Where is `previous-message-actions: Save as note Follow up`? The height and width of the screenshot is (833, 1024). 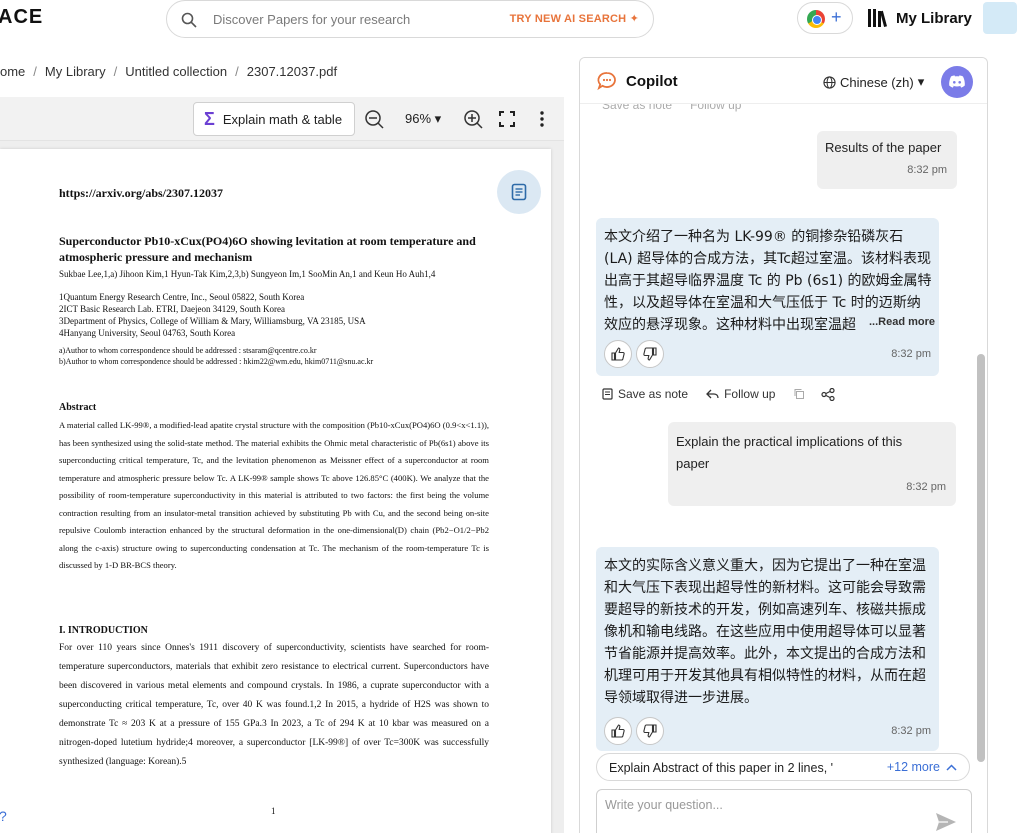
previous-message-actions: Save as note Follow up is located at coordinates (671, 108).